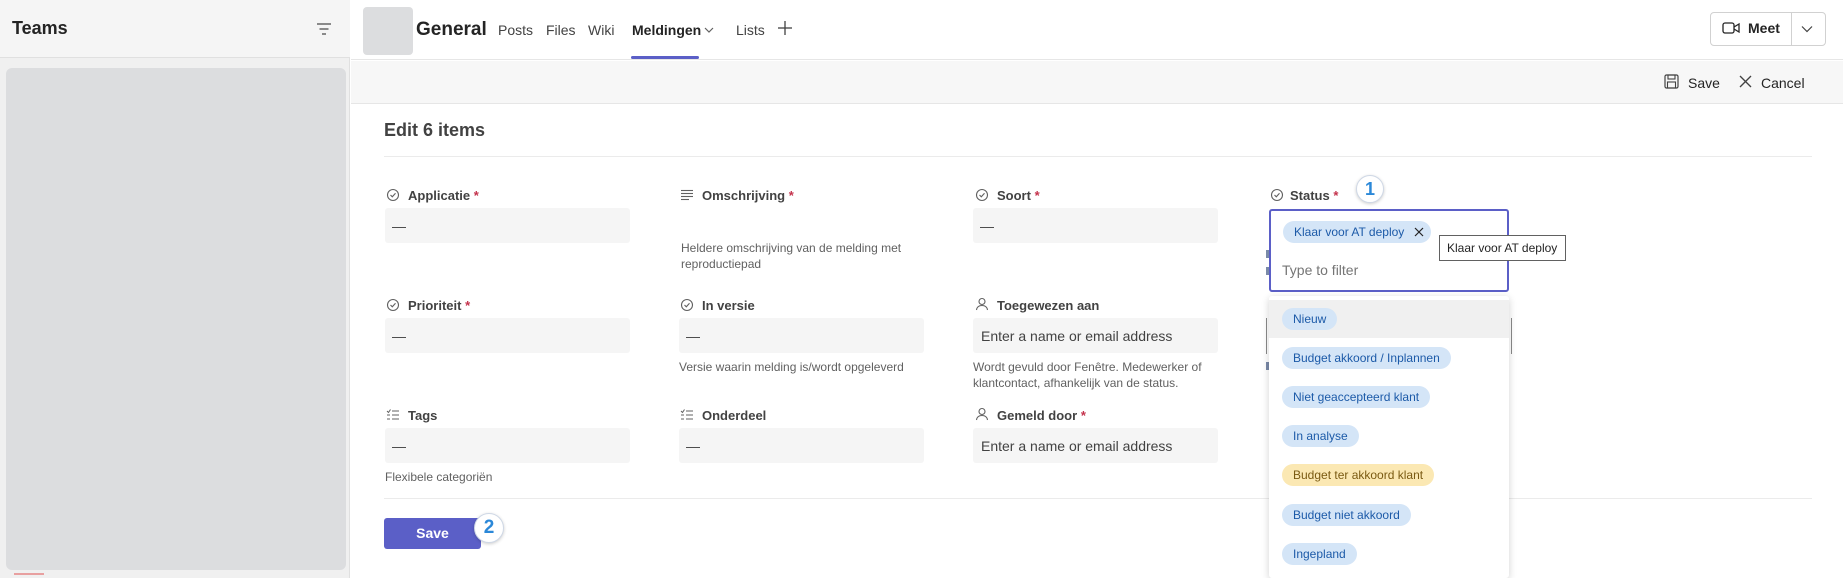 This screenshot has height=578, width=1843. I want to click on field-label-applicatie: Applicatie *, so click(443, 195).